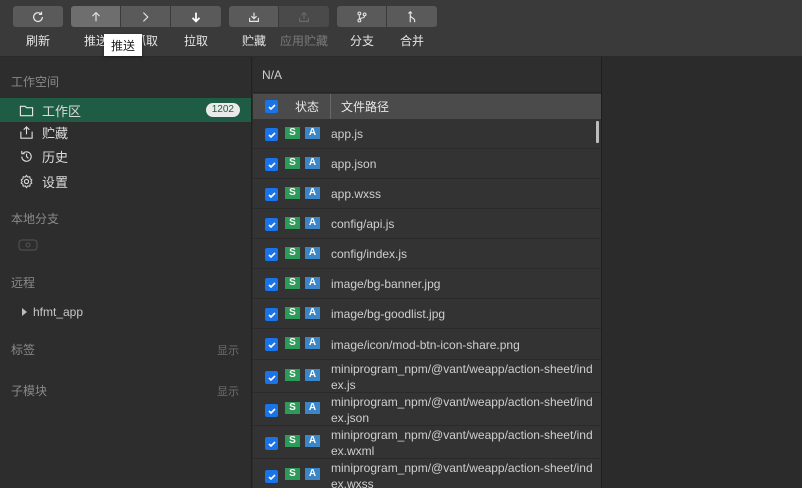 Image resolution: width=802 pixels, height=488 pixels. Describe the element at coordinates (427, 75) in the screenshot. I see `branch-bar: N/A` at that location.